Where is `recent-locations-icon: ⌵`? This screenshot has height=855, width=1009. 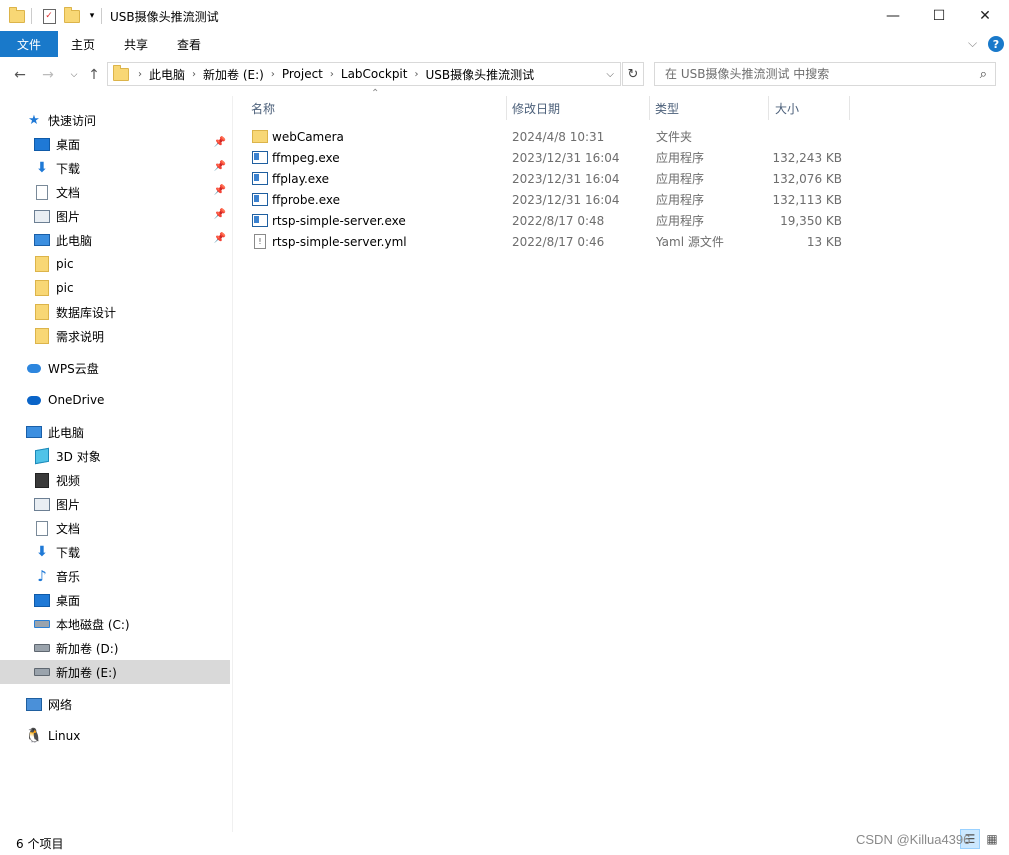 recent-locations-icon: ⌵ is located at coordinates (74, 75).